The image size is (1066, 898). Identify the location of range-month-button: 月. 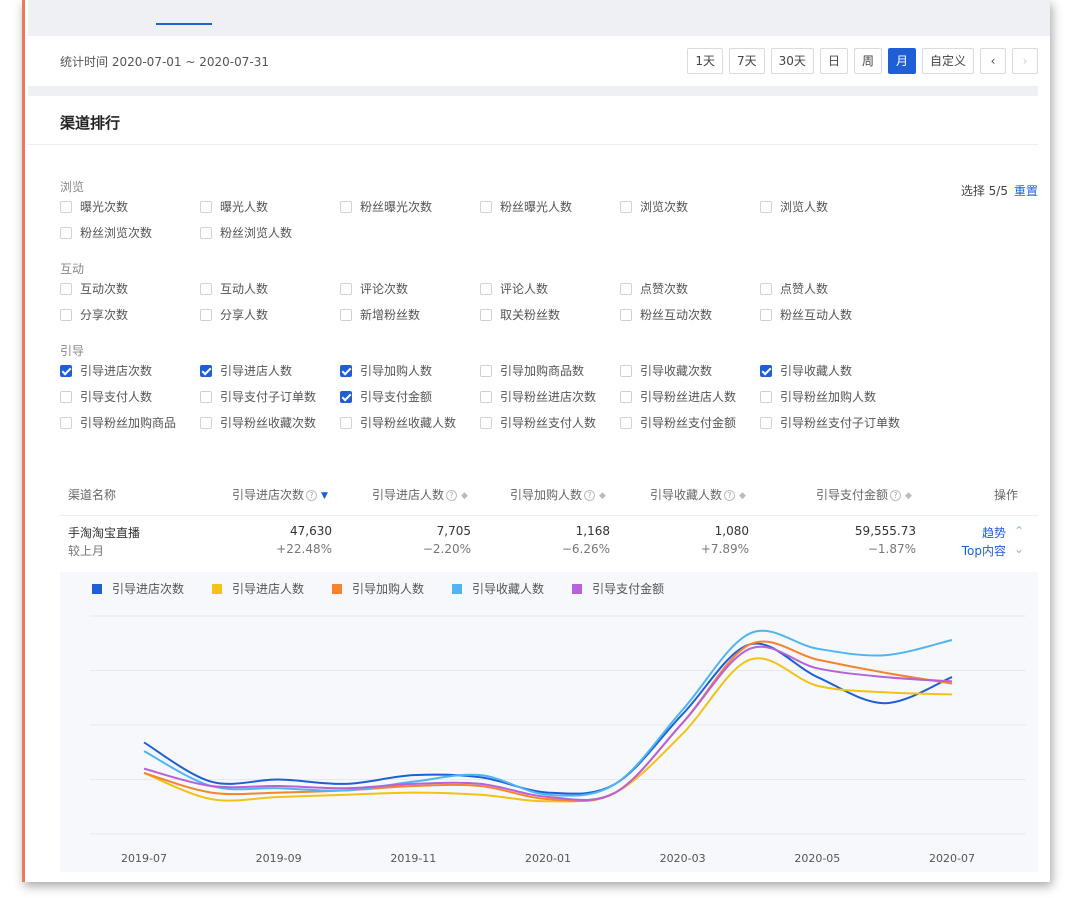
(901, 61).